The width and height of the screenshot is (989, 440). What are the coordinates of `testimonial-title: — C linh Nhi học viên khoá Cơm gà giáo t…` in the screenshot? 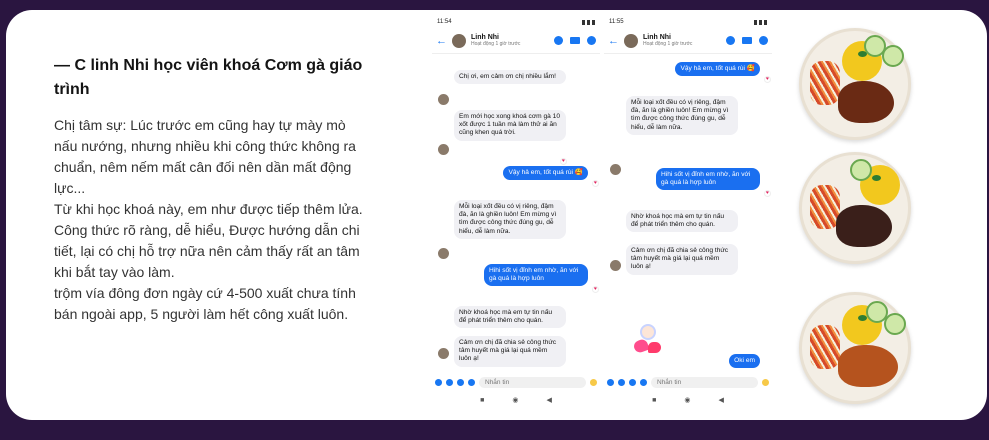 It's located at (208, 77).